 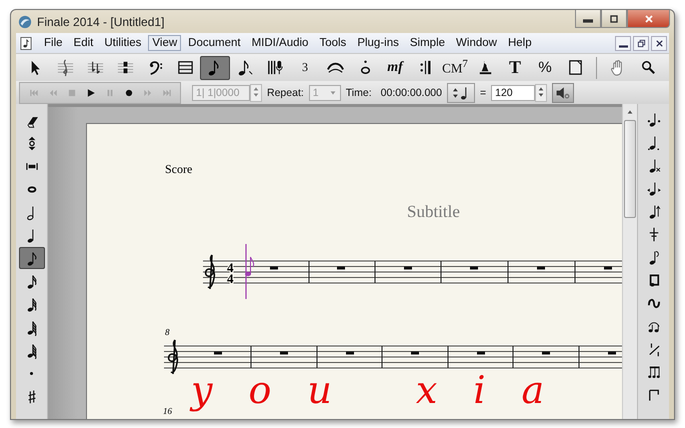 What do you see at coordinates (653, 211) in the screenshot?
I see `up-arrow-note-icon` at bounding box center [653, 211].